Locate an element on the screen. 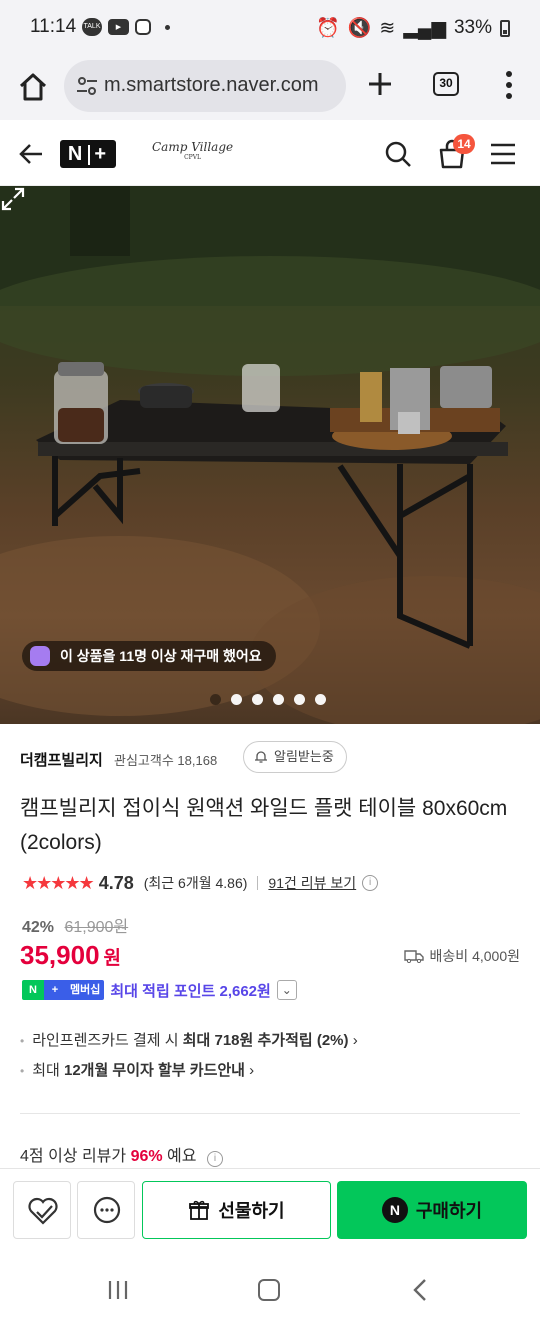  status-time: 11:14 is located at coordinates (53, 26).